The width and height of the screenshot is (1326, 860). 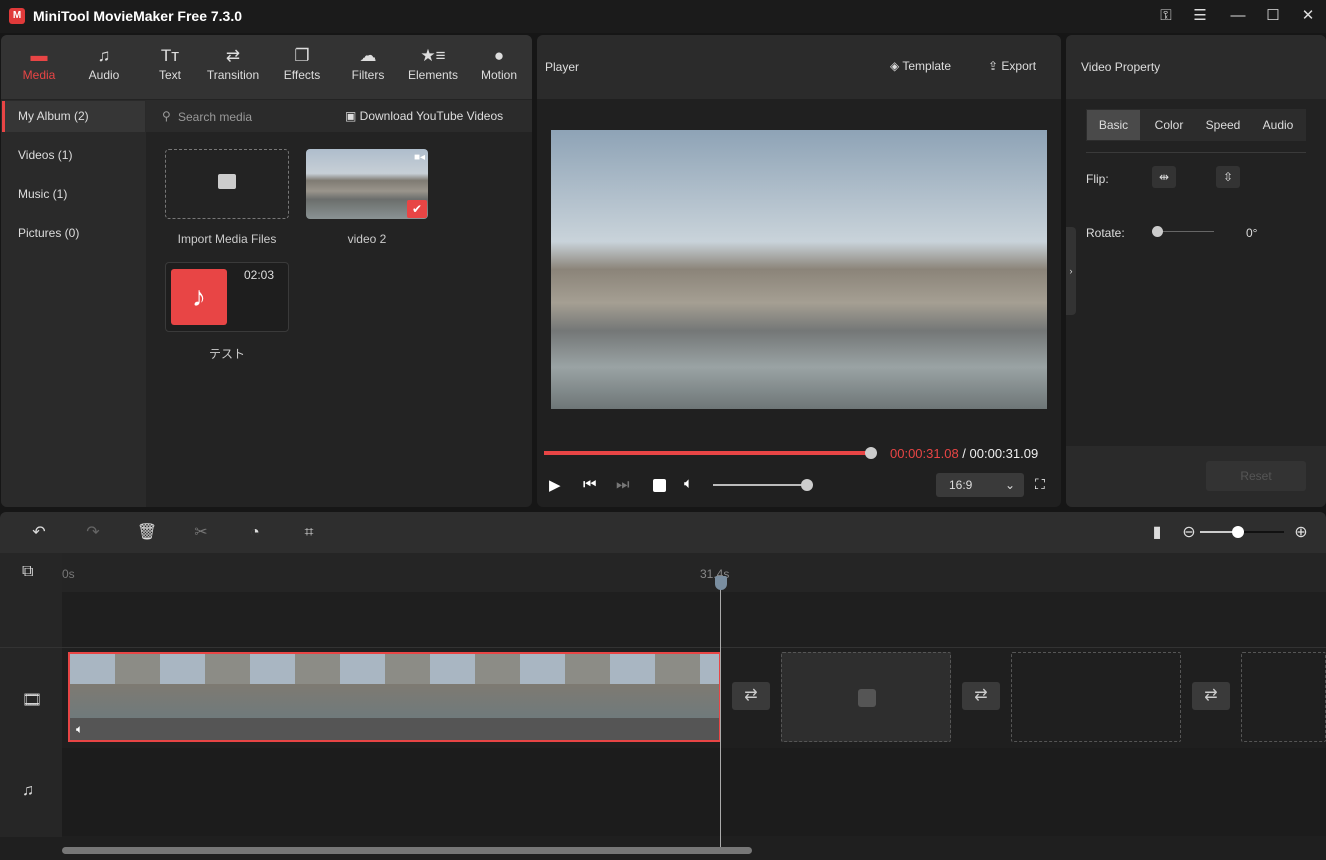 I want to click on rotate-slider, so click(x=1186, y=231).